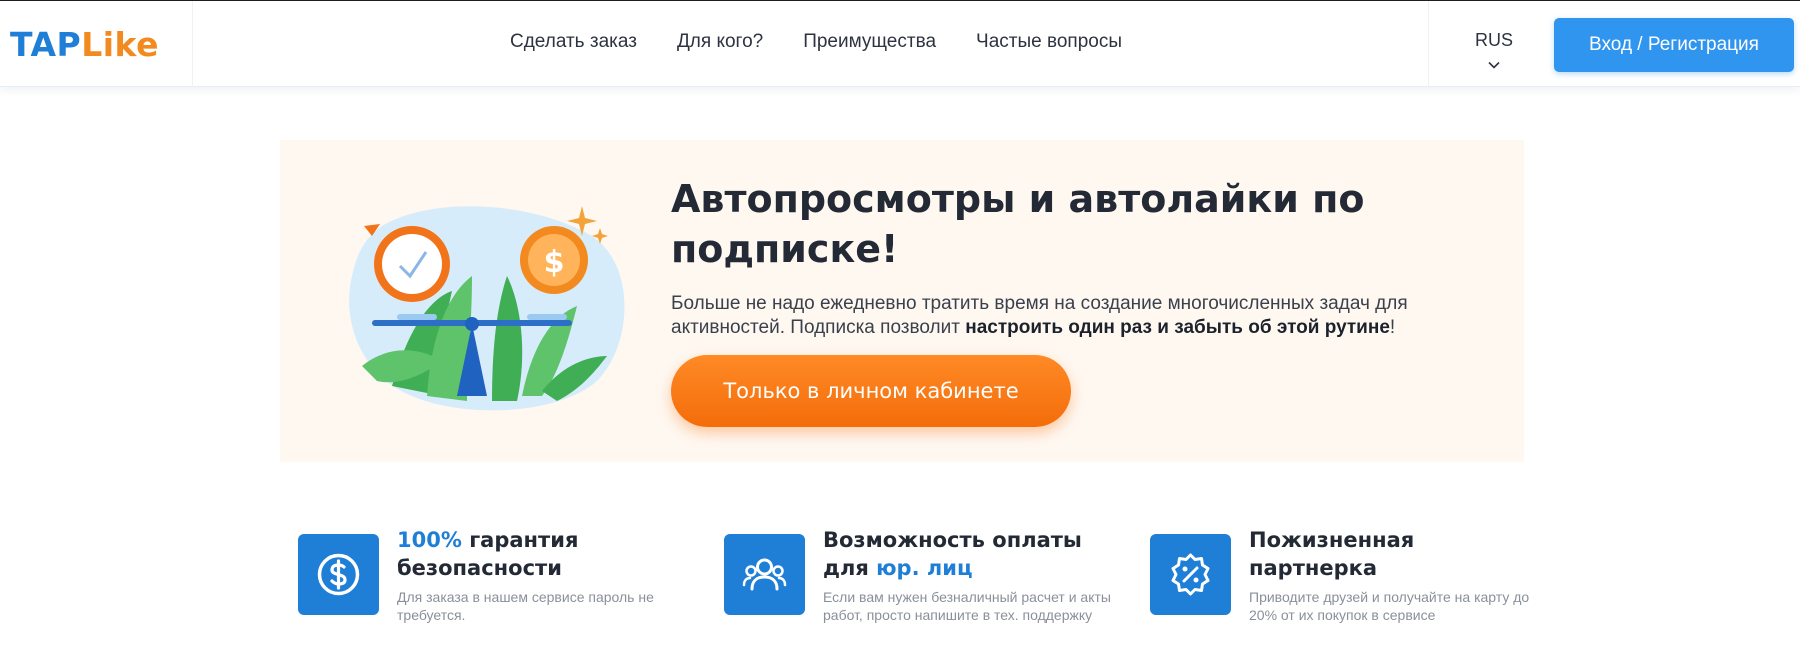  Describe the element at coordinates (487, 308) in the screenshot. I see `clock-and-coin-scales-illustration: $` at that location.